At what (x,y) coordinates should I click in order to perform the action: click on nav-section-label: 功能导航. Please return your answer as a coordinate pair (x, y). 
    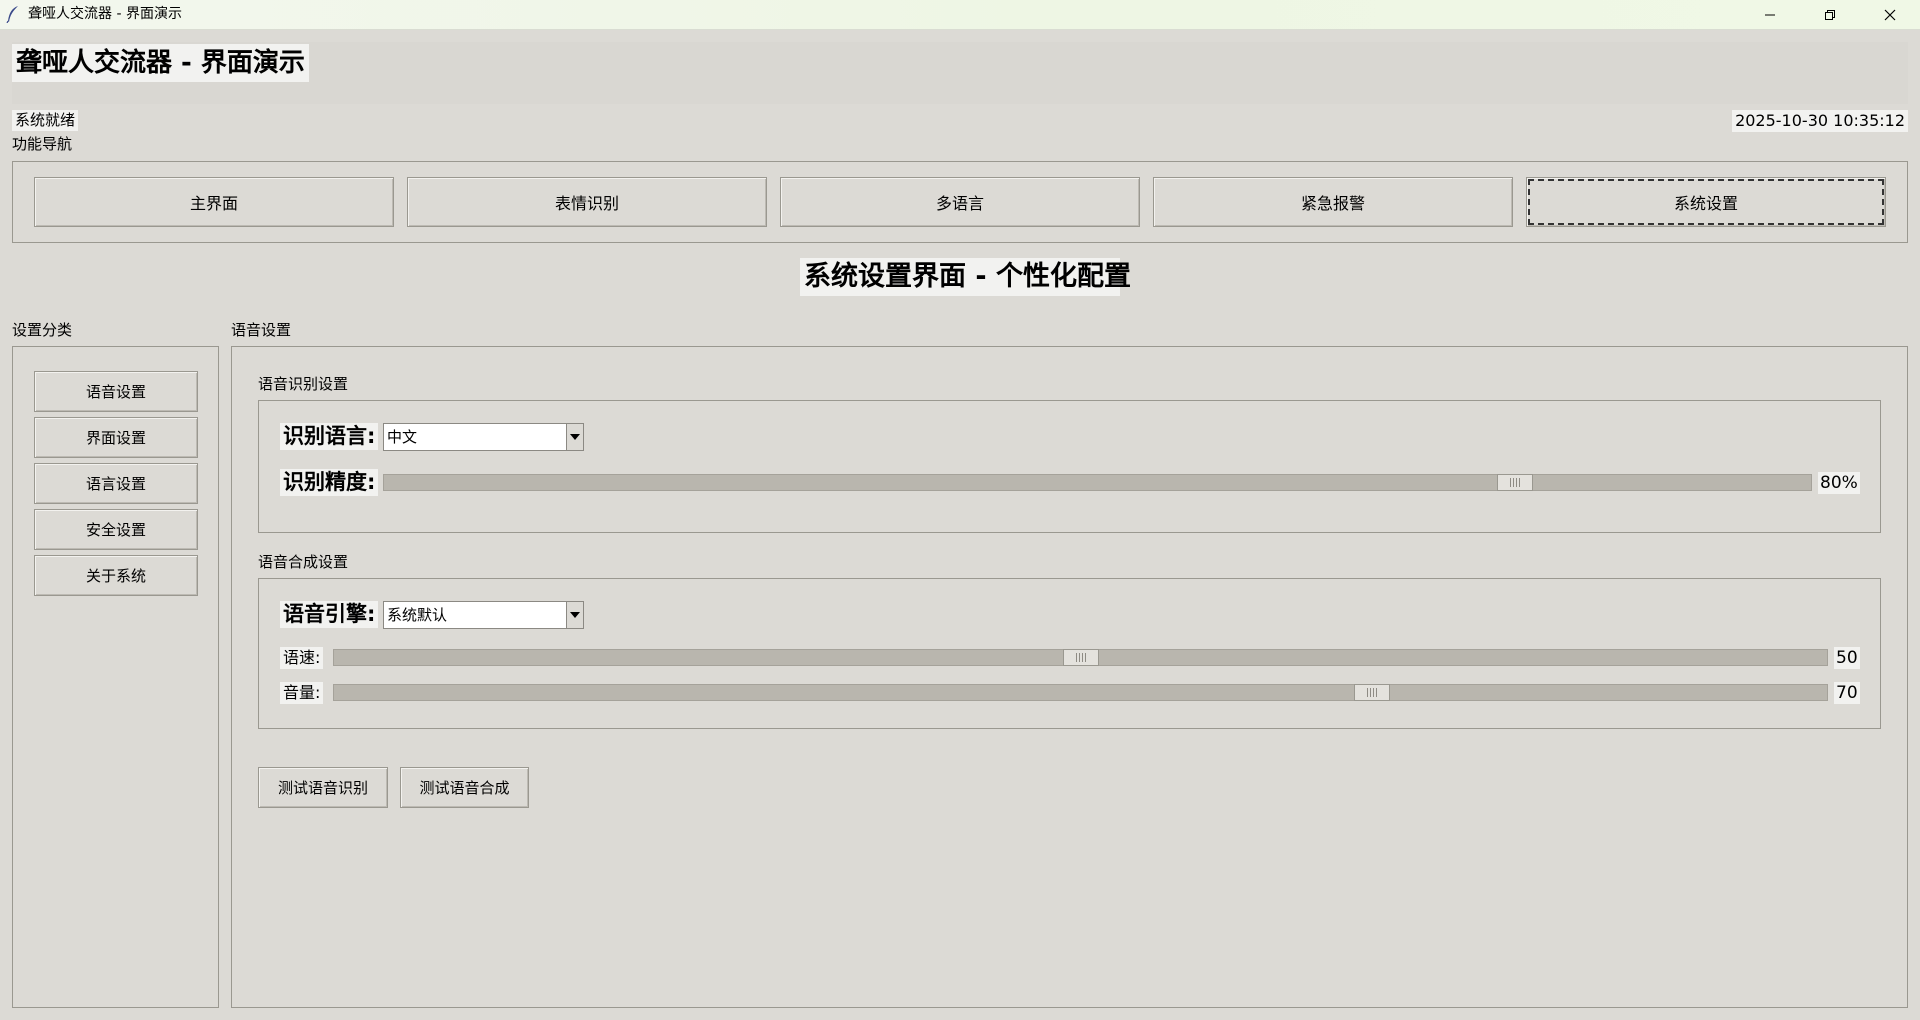
    Looking at the image, I should click on (42, 144).